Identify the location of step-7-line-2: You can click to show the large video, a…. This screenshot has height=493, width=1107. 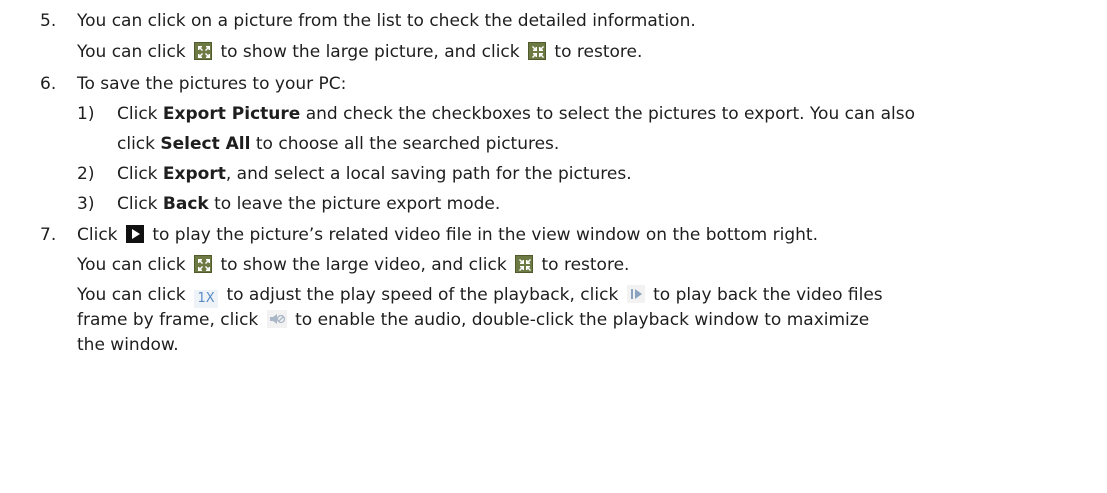
(353, 265).